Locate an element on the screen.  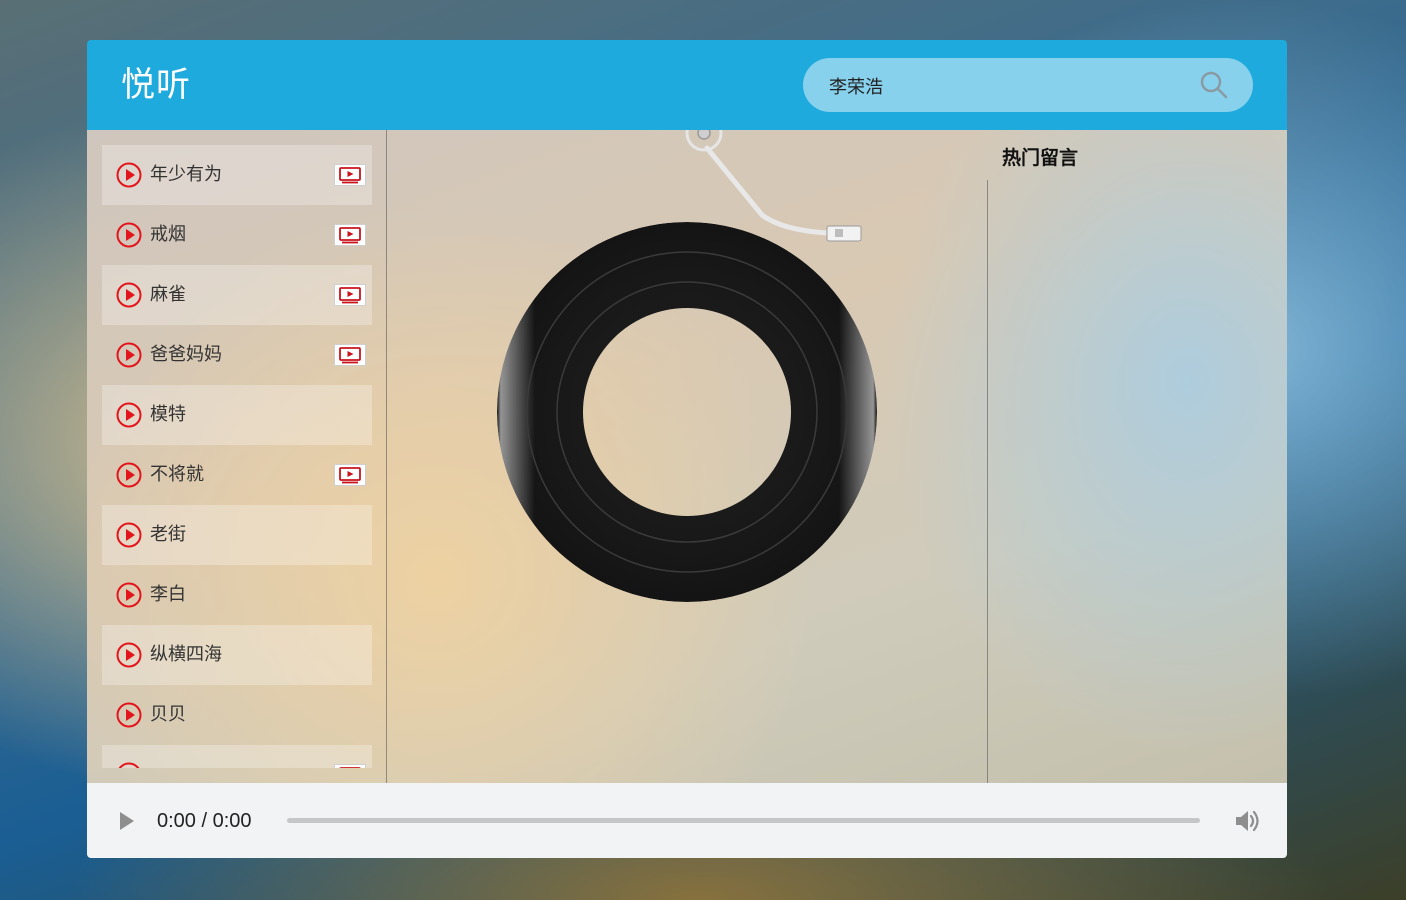
song-item is located at coordinates (237, 756).